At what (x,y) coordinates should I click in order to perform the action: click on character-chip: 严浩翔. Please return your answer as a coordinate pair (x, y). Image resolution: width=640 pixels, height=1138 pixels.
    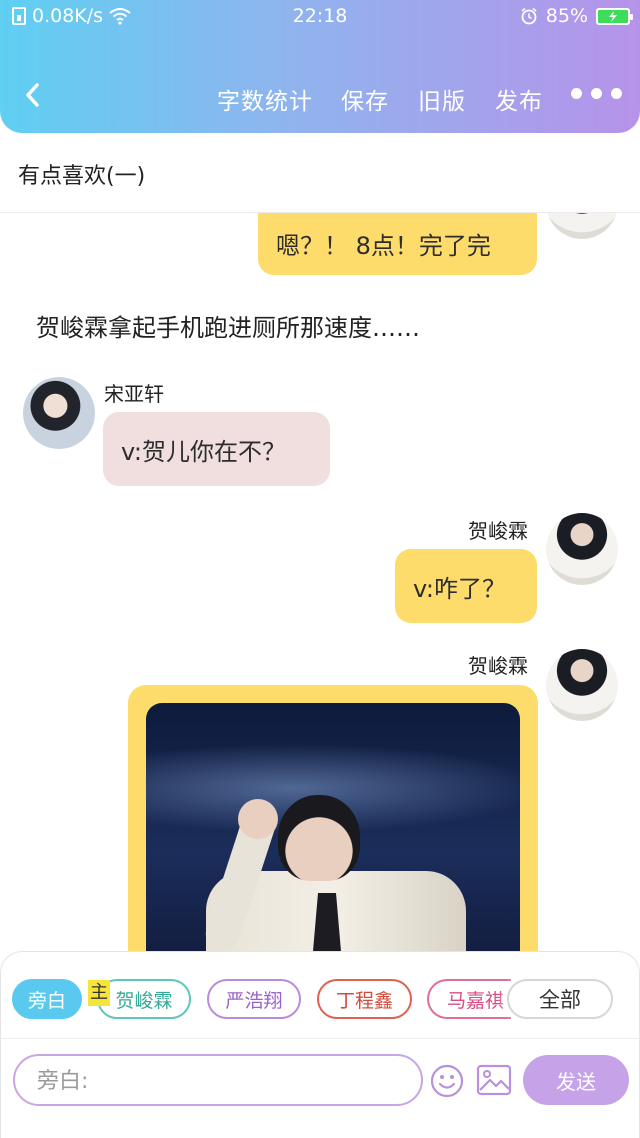
    Looking at the image, I should click on (254, 999).